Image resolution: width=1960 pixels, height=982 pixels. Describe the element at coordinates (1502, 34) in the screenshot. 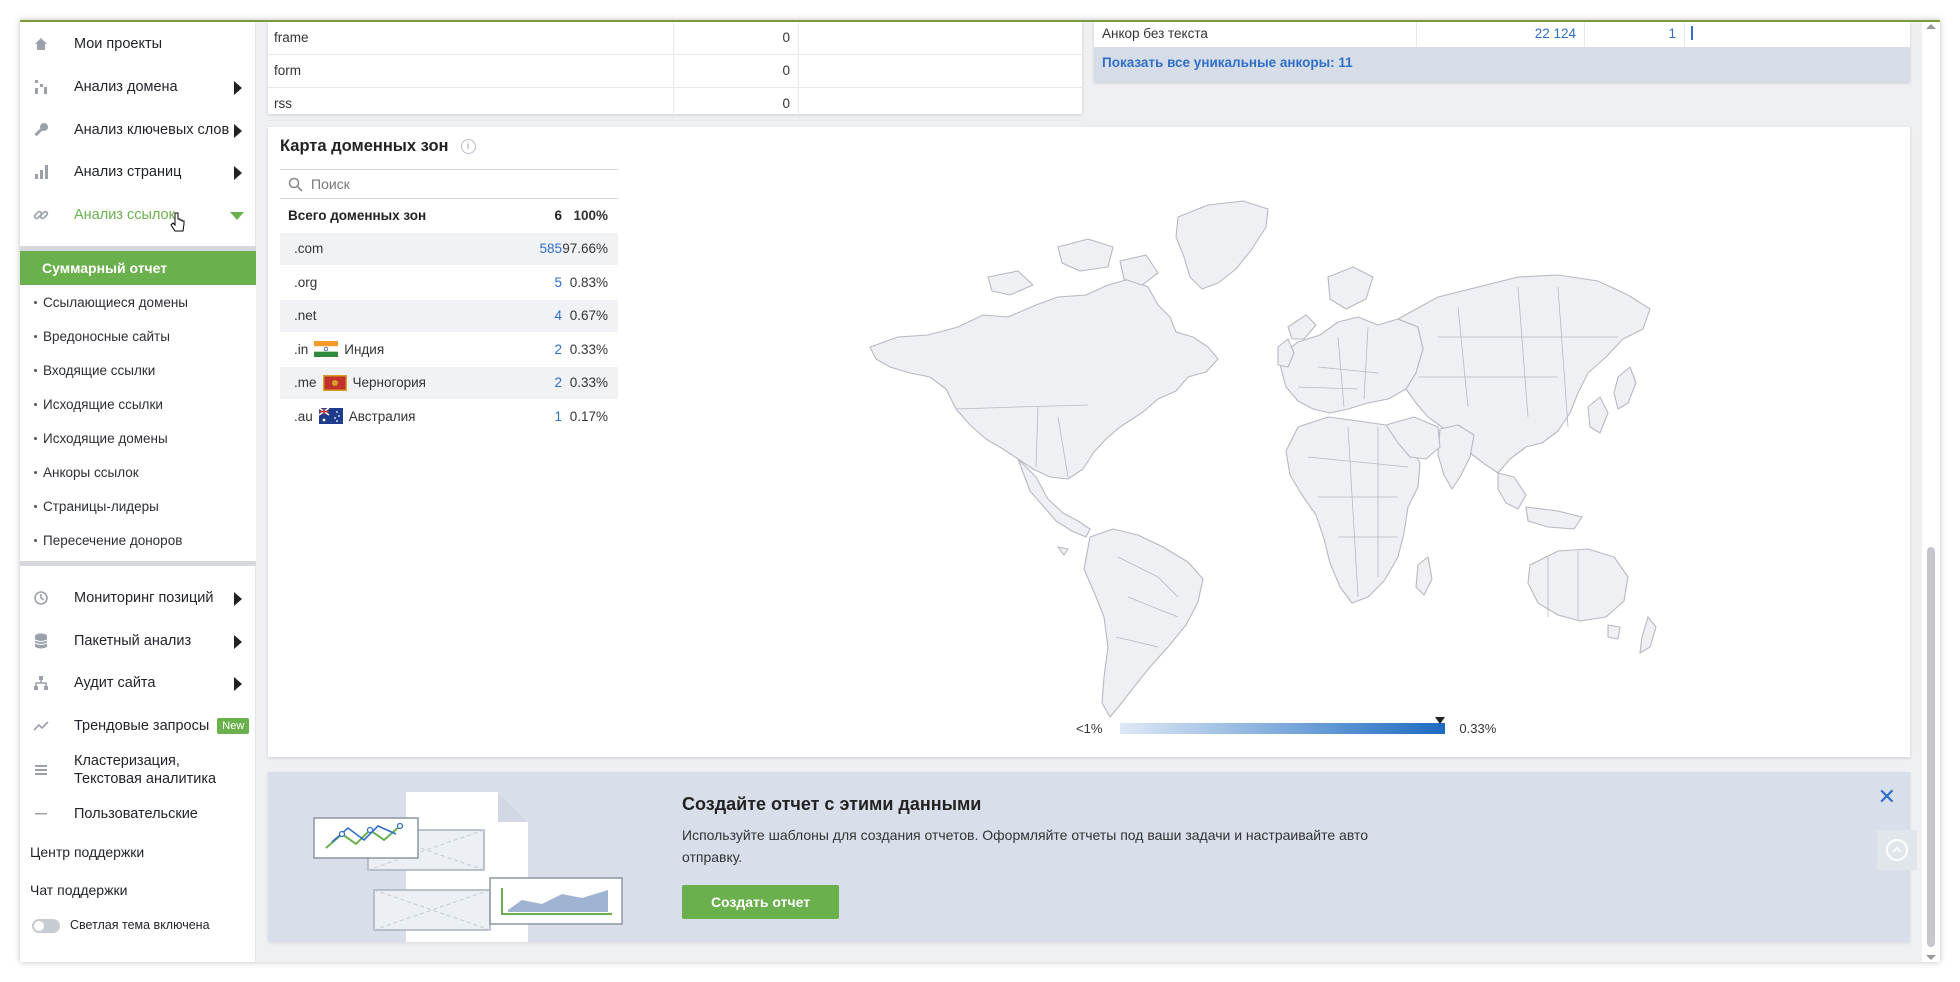

I see `table-row: Анкор без текста 22 124 1` at that location.